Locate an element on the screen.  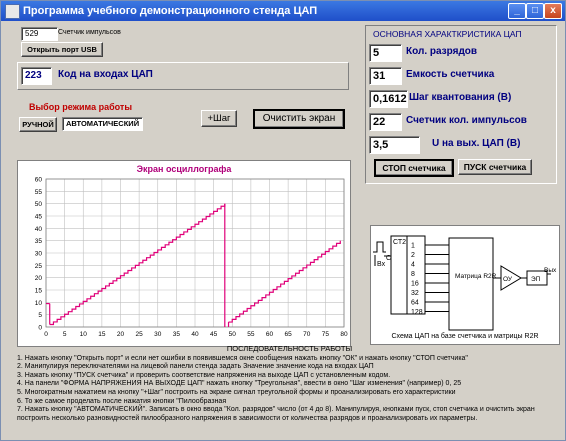
y-tick-label: 55 is located at coordinates (39, 192).